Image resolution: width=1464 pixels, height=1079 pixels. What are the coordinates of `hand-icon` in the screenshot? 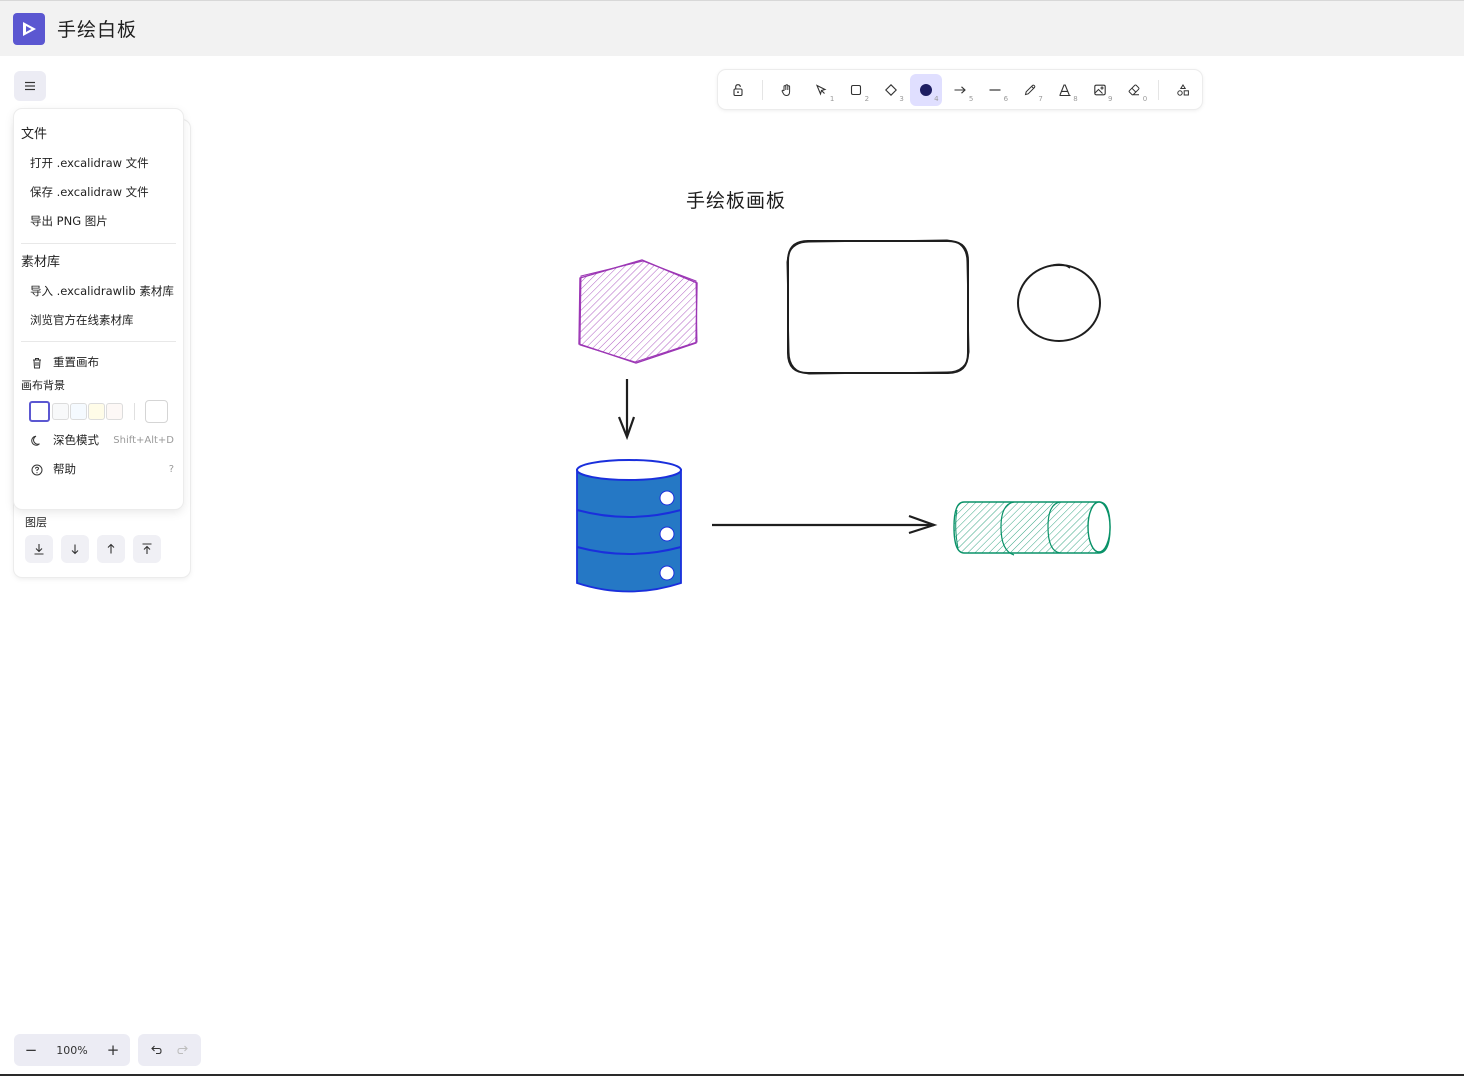 It's located at (785, 89).